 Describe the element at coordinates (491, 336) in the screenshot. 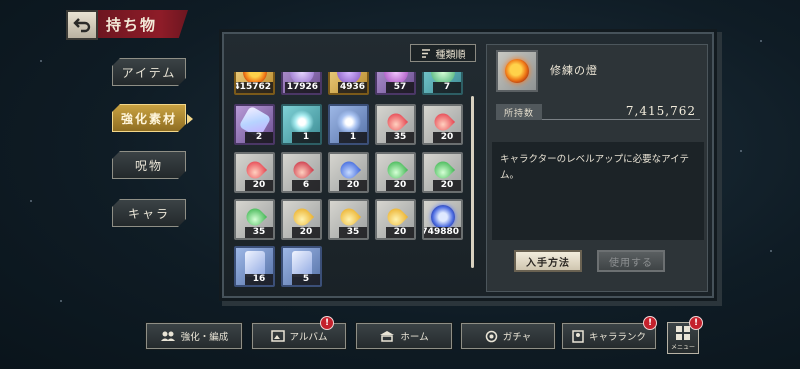

I see `gacha-icon` at that location.